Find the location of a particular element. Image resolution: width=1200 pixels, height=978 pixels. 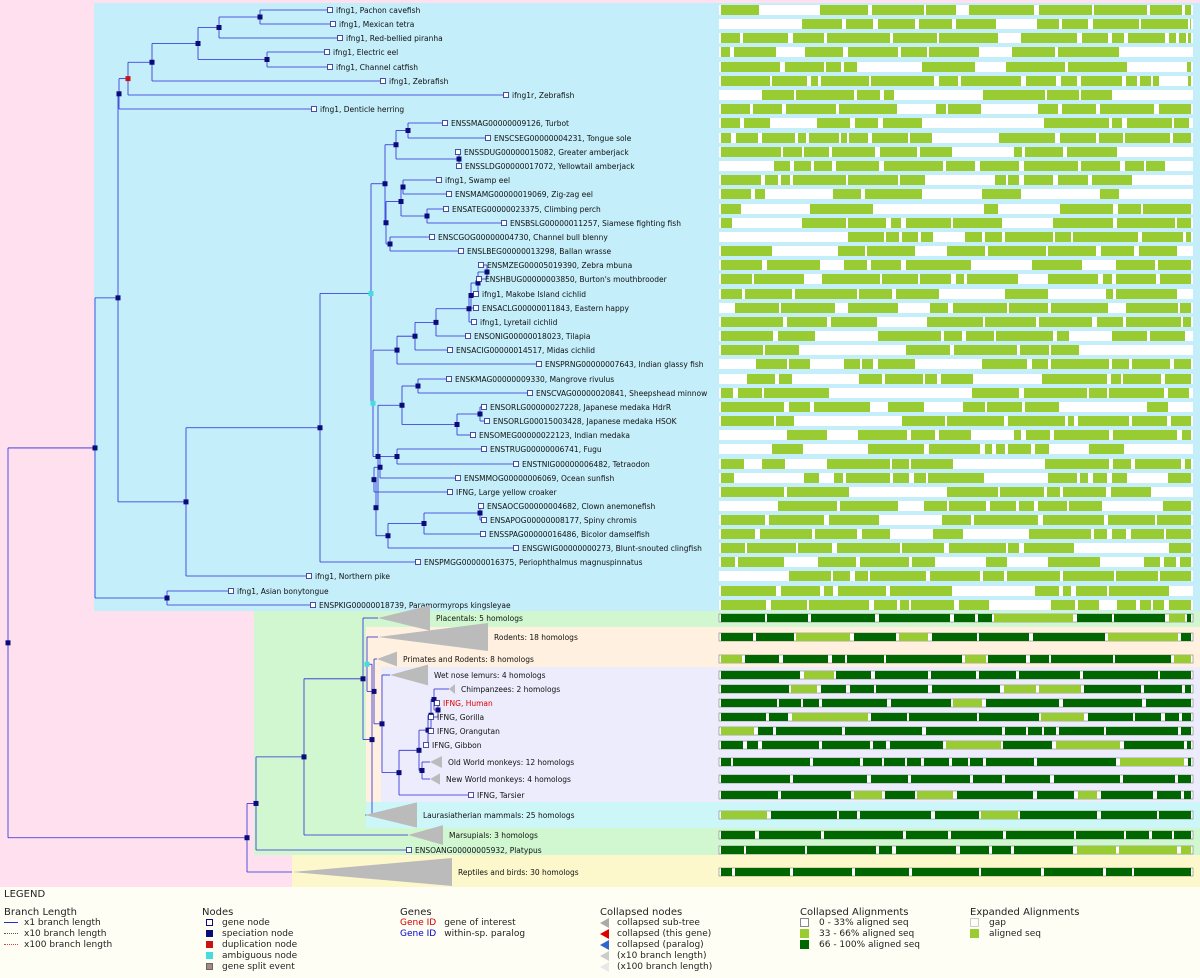

tree-leaf: ifng1, Mexican tetra is located at coordinates (372, 24).